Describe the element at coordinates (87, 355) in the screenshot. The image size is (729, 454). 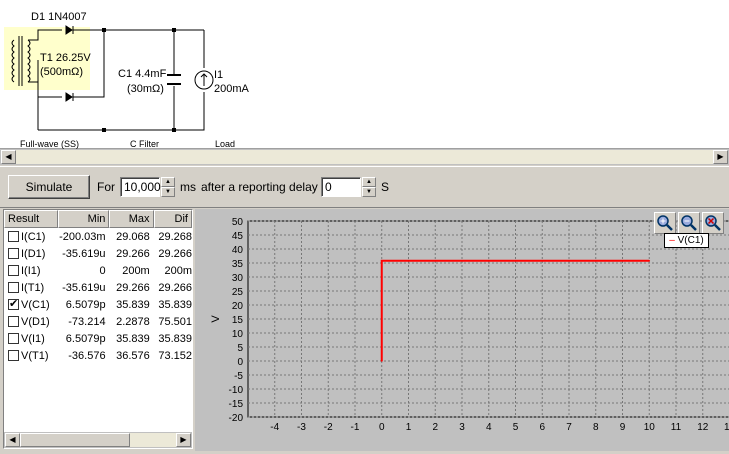
I see `min-cell: -36.576` at that location.